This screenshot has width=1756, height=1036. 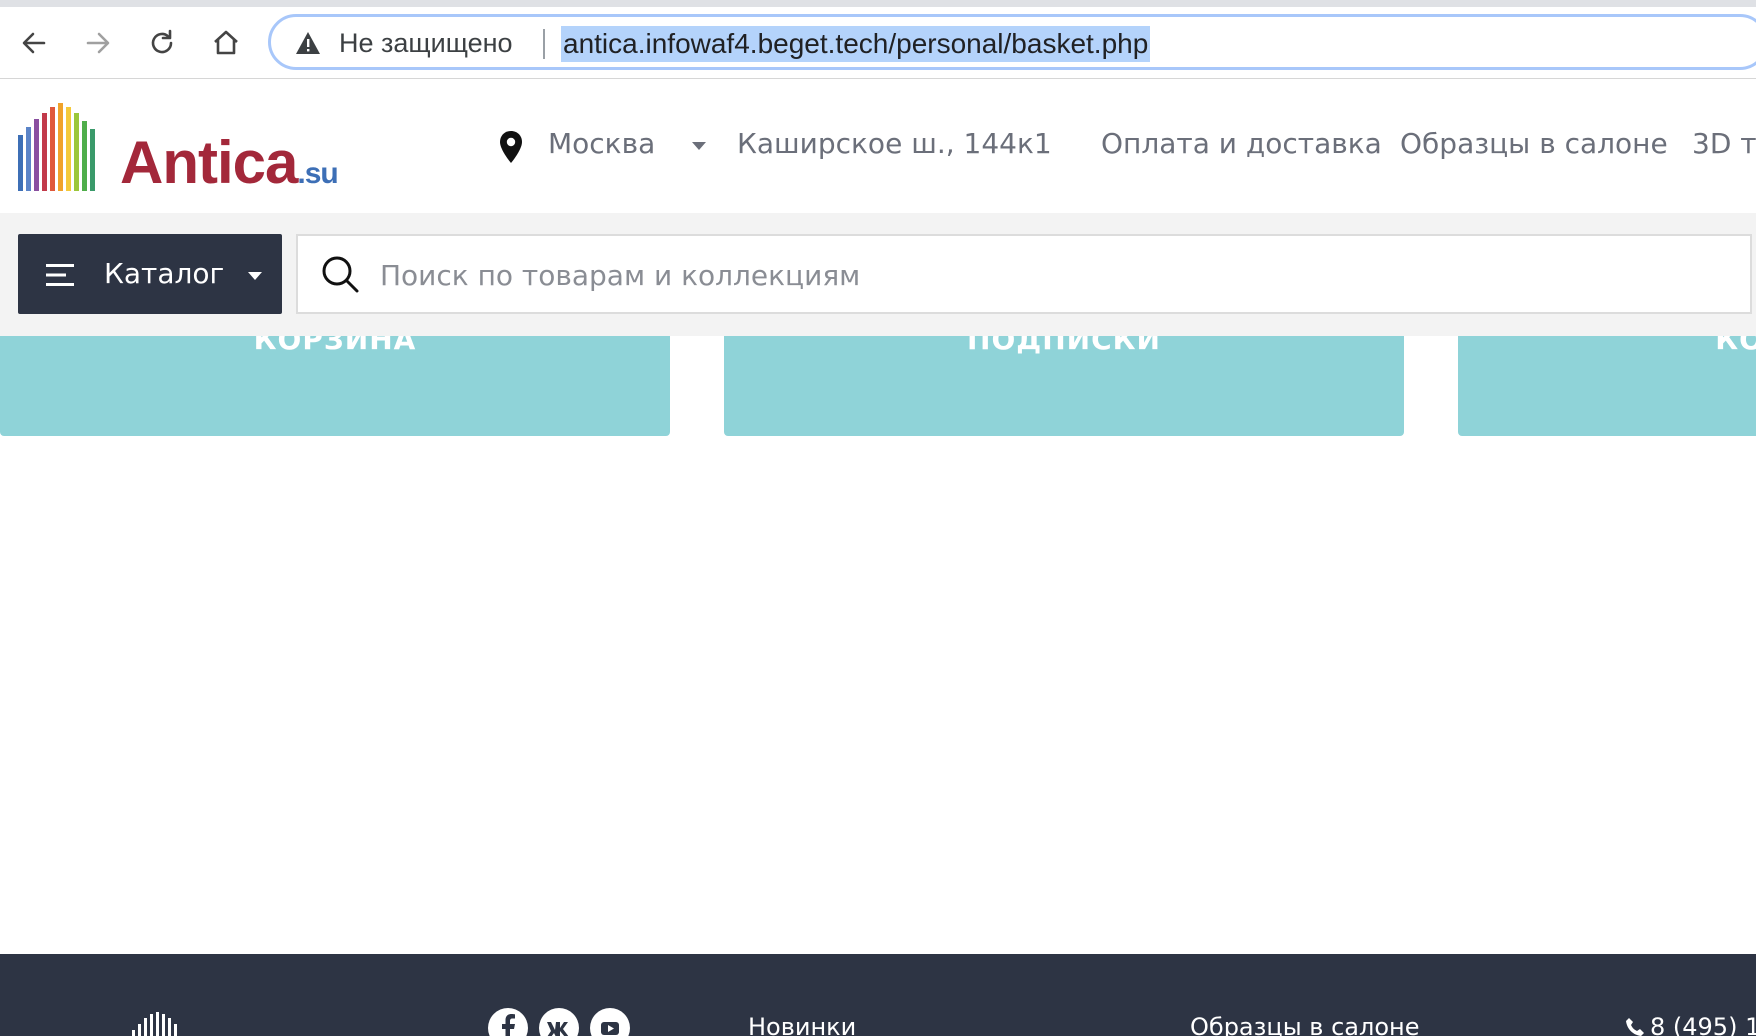 I want to click on forward-button, so click(x=98, y=43).